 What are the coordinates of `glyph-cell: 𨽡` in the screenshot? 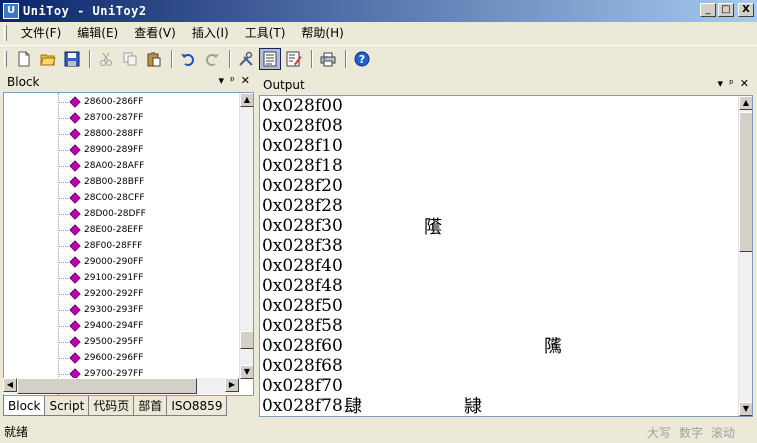 It's located at (404, 346).